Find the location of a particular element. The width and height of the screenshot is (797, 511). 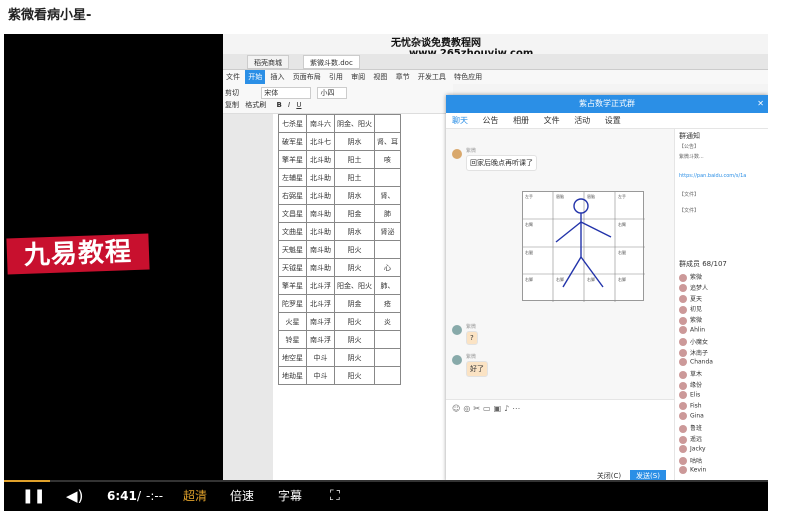

member-item: 咕咕 is located at coordinates (690, 461).